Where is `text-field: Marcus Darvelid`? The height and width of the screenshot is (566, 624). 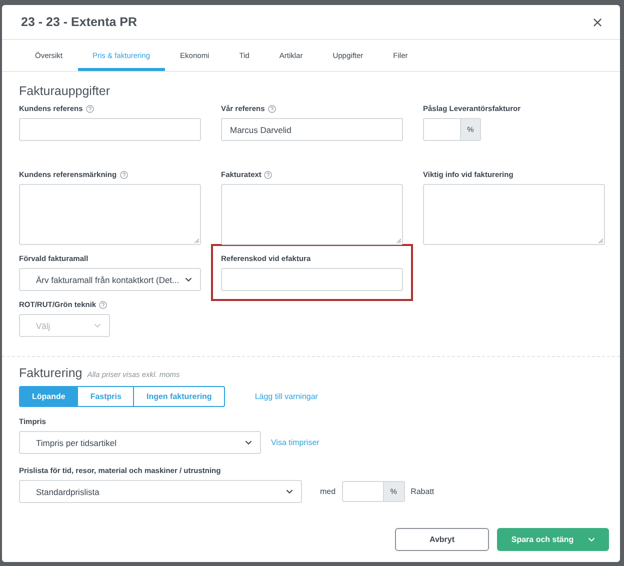 text-field: Marcus Darvelid is located at coordinates (312, 129).